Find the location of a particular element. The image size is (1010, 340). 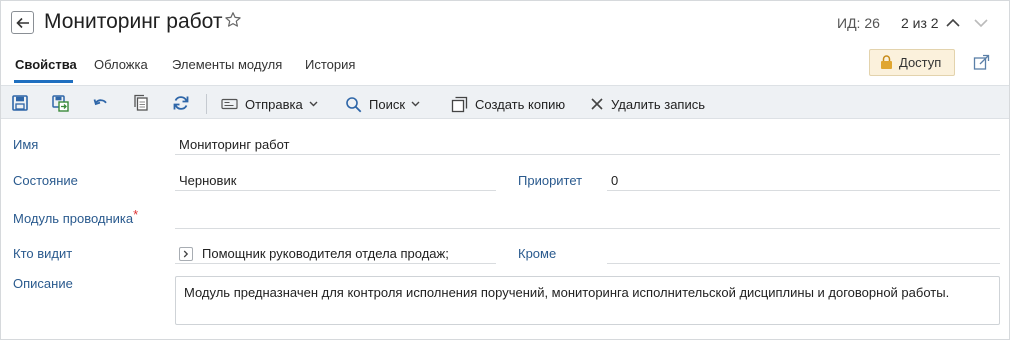

access-button: Доступ is located at coordinates (912, 62).